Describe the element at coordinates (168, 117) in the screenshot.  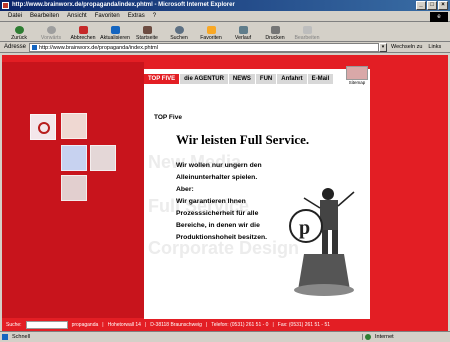
I see `section-title: TOP Five` at that location.